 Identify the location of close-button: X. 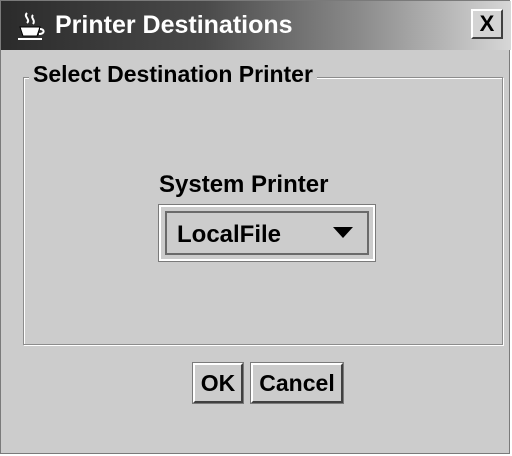
(487, 24).